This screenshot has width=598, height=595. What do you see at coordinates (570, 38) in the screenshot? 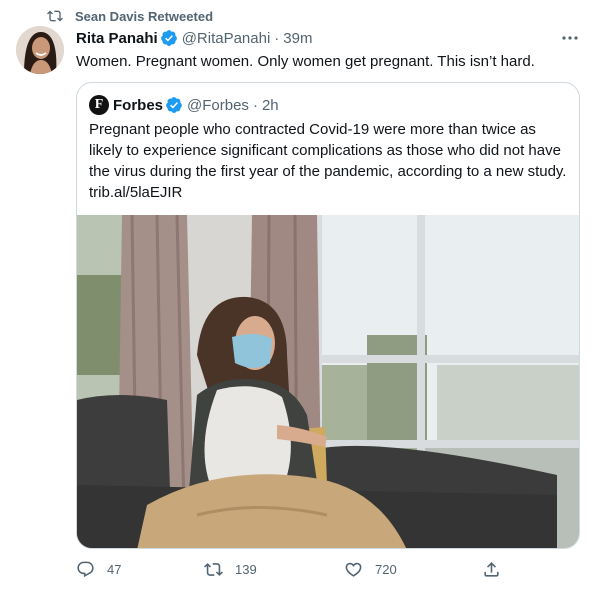
I see `more-icon` at bounding box center [570, 38].